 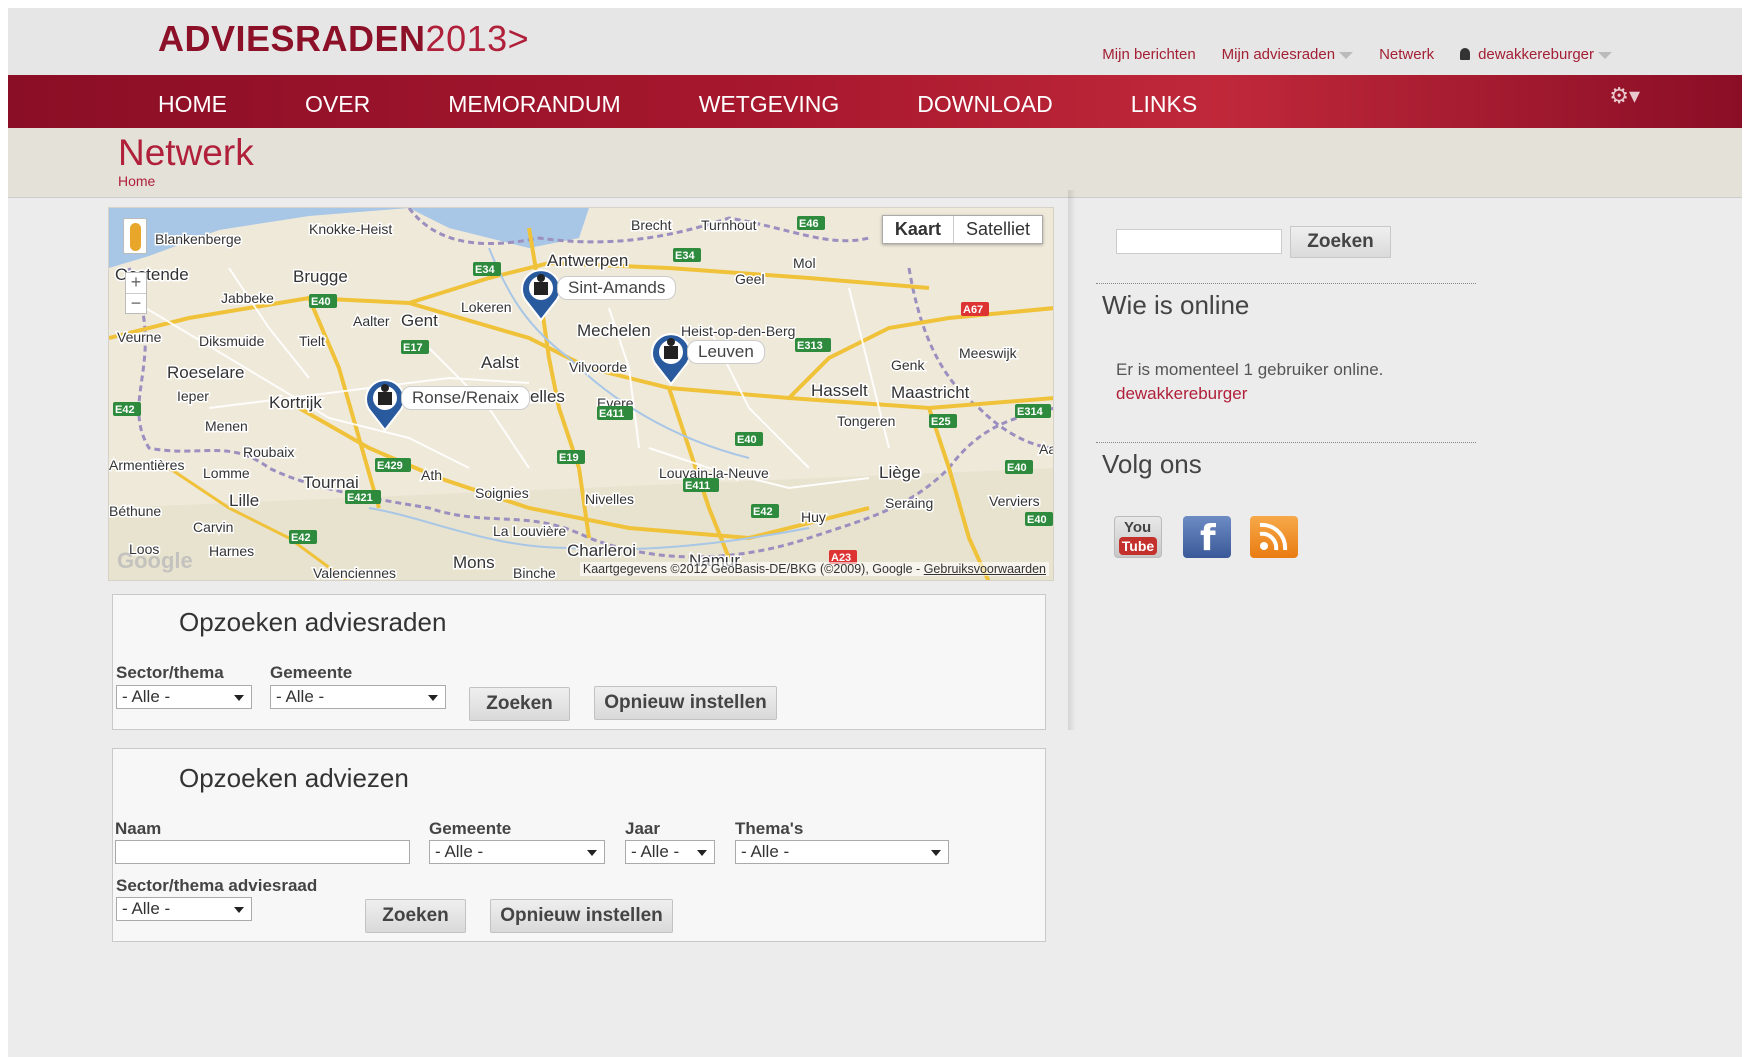 What do you see at coordinates (1176, 305) in the screenshot?
I see `who-is-online-title: Wie is online` at bounding box center [1176, 305].